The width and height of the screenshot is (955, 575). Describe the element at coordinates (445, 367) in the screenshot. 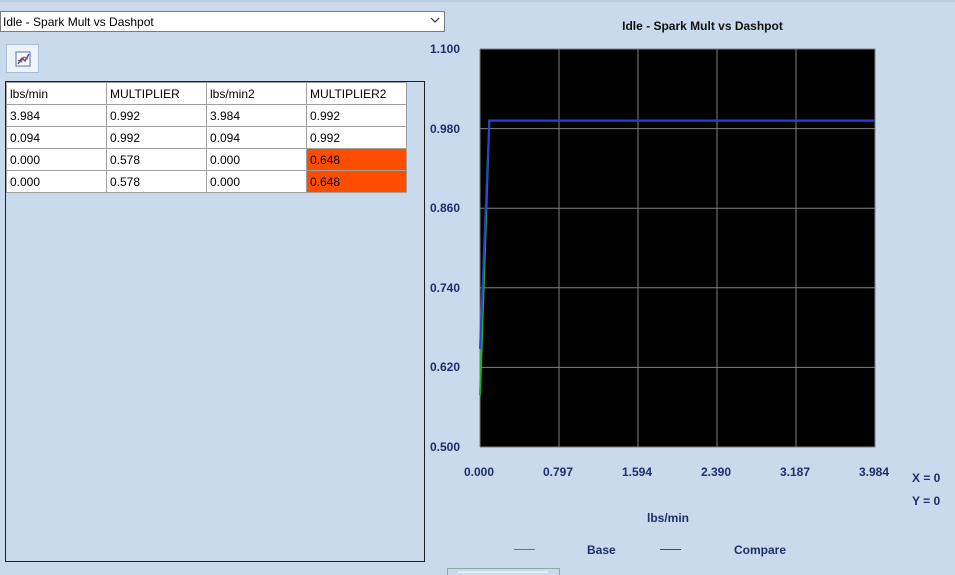

I see `y-tick-label: 0.620` at that location.